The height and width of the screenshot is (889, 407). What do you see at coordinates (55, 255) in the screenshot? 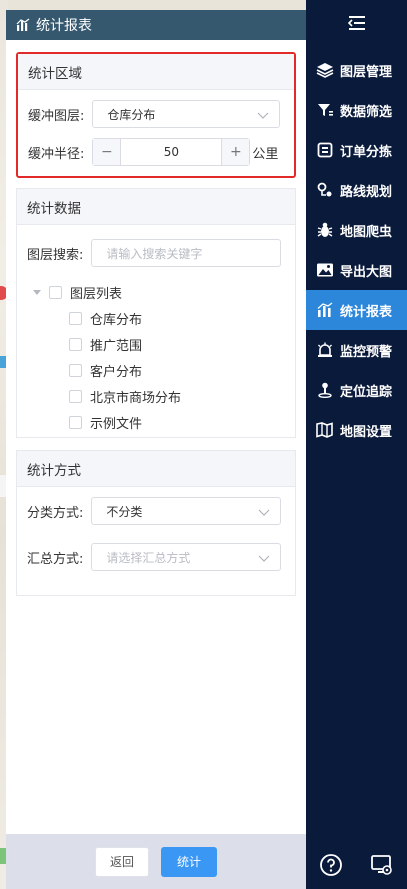
I see `layer-search-label: 图层搜索:` at bounding box center [55, 255].